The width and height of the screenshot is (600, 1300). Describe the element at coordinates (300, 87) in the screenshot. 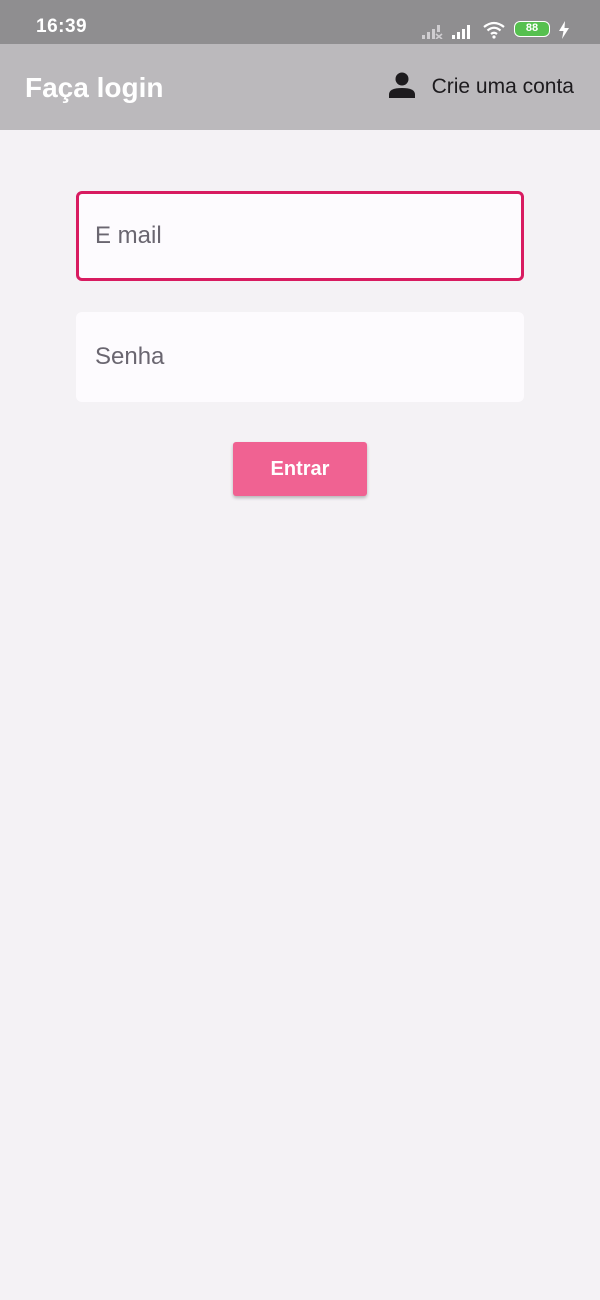

I see `app-bar: Faça login Crie uma conta` at that location.